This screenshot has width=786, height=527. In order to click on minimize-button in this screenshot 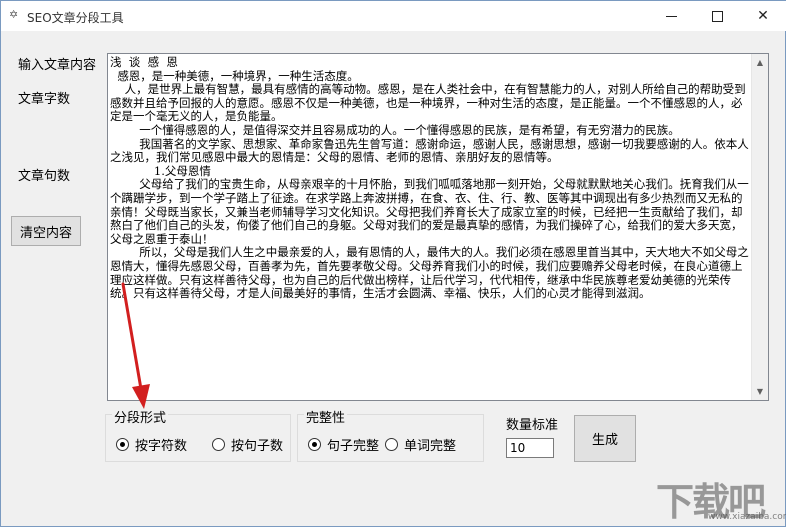, I will do `click(671, 16)`.